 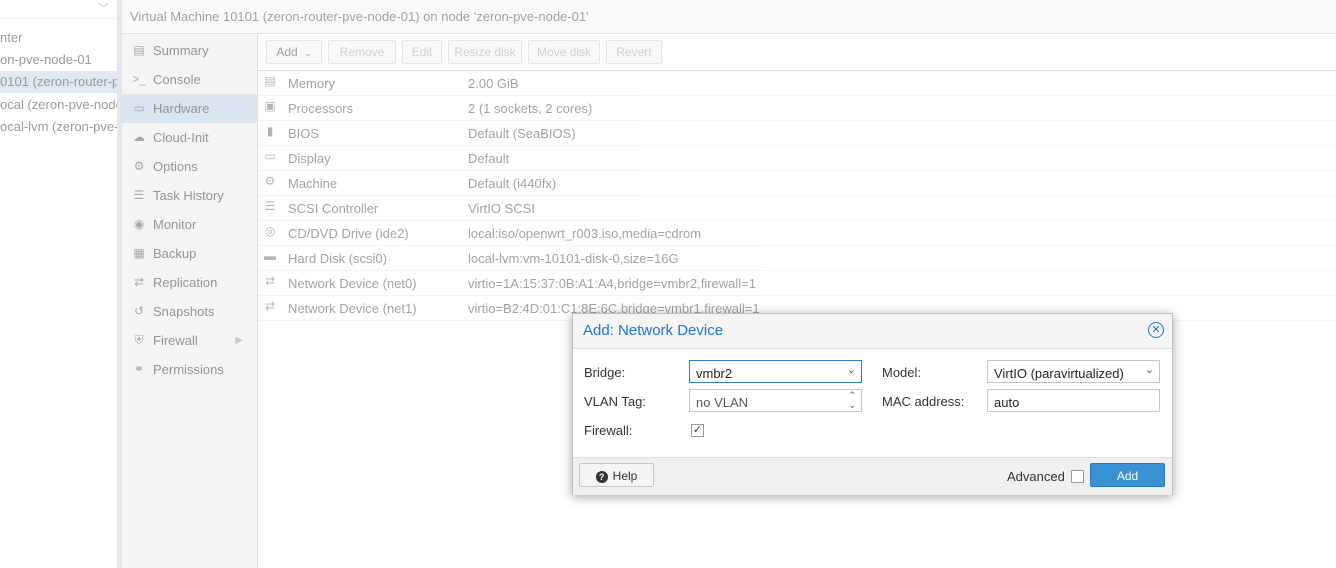 I want to click on menu-item-cloud-init: ☁ Cloud-Init, so click(x=189, y=137).